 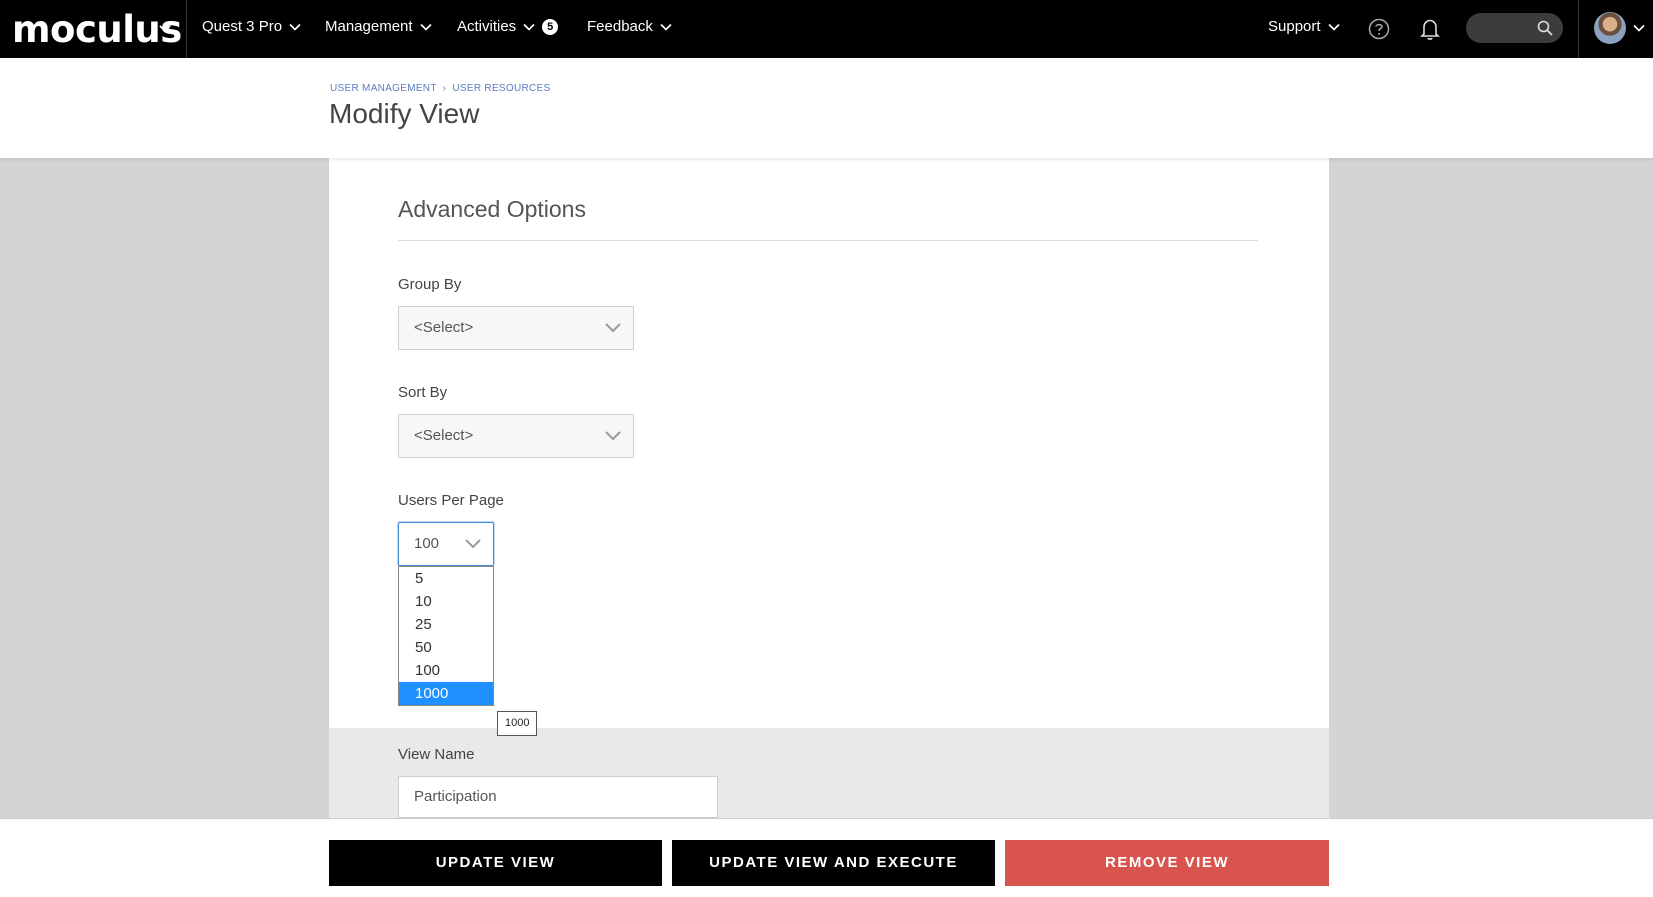 I want to click on nav-item-label: Support, so click(x=1294, y=26).